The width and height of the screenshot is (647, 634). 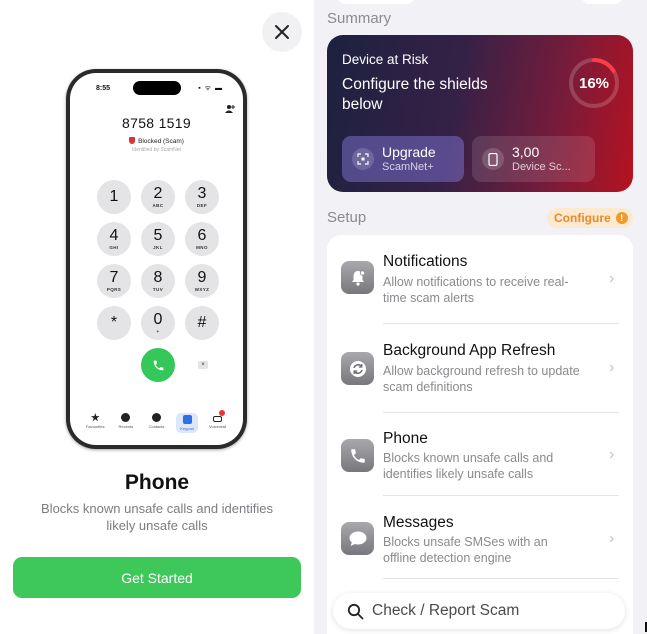 What do you see at coordinates (202, 247) in the screenshot?
I see `mock-key-letters: MNO` at bounding box center [202, 247].